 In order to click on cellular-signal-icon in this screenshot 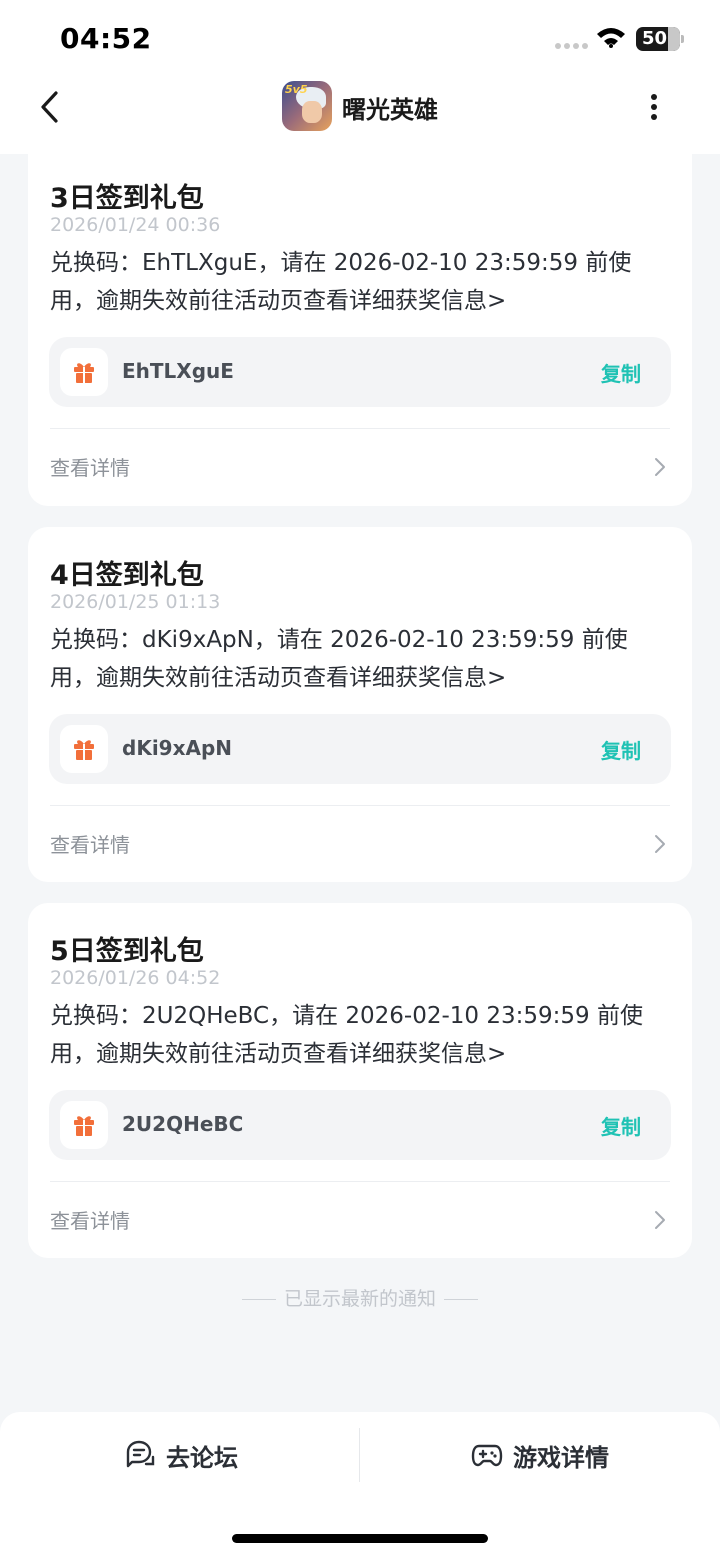, I will do `click(571, 46)`.